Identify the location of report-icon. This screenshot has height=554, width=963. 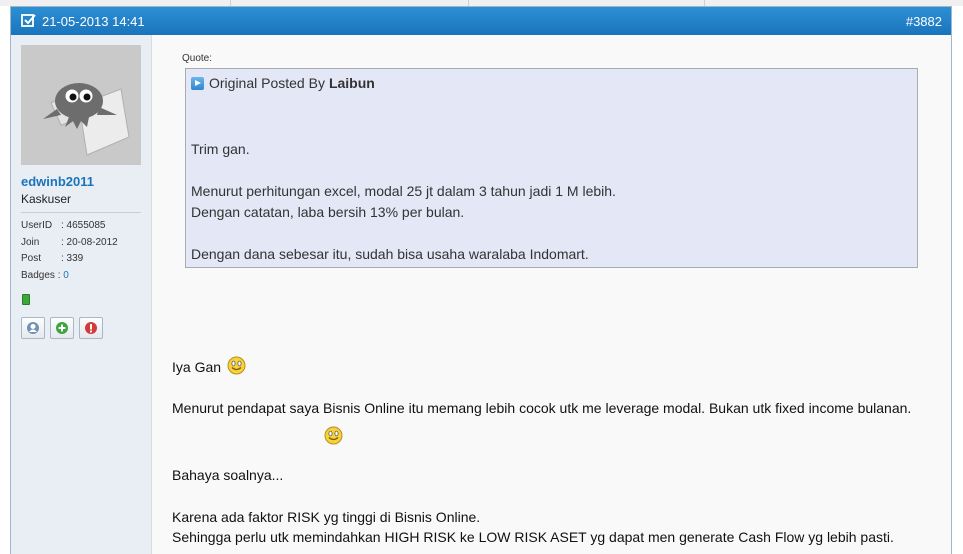
(91, 328).